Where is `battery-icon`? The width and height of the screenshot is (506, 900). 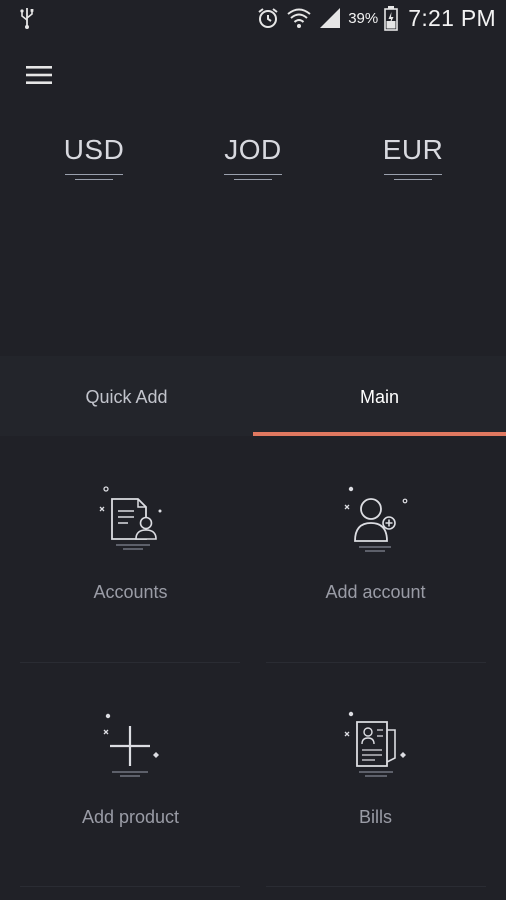 battery-icon is located at coordinates (391, 18).